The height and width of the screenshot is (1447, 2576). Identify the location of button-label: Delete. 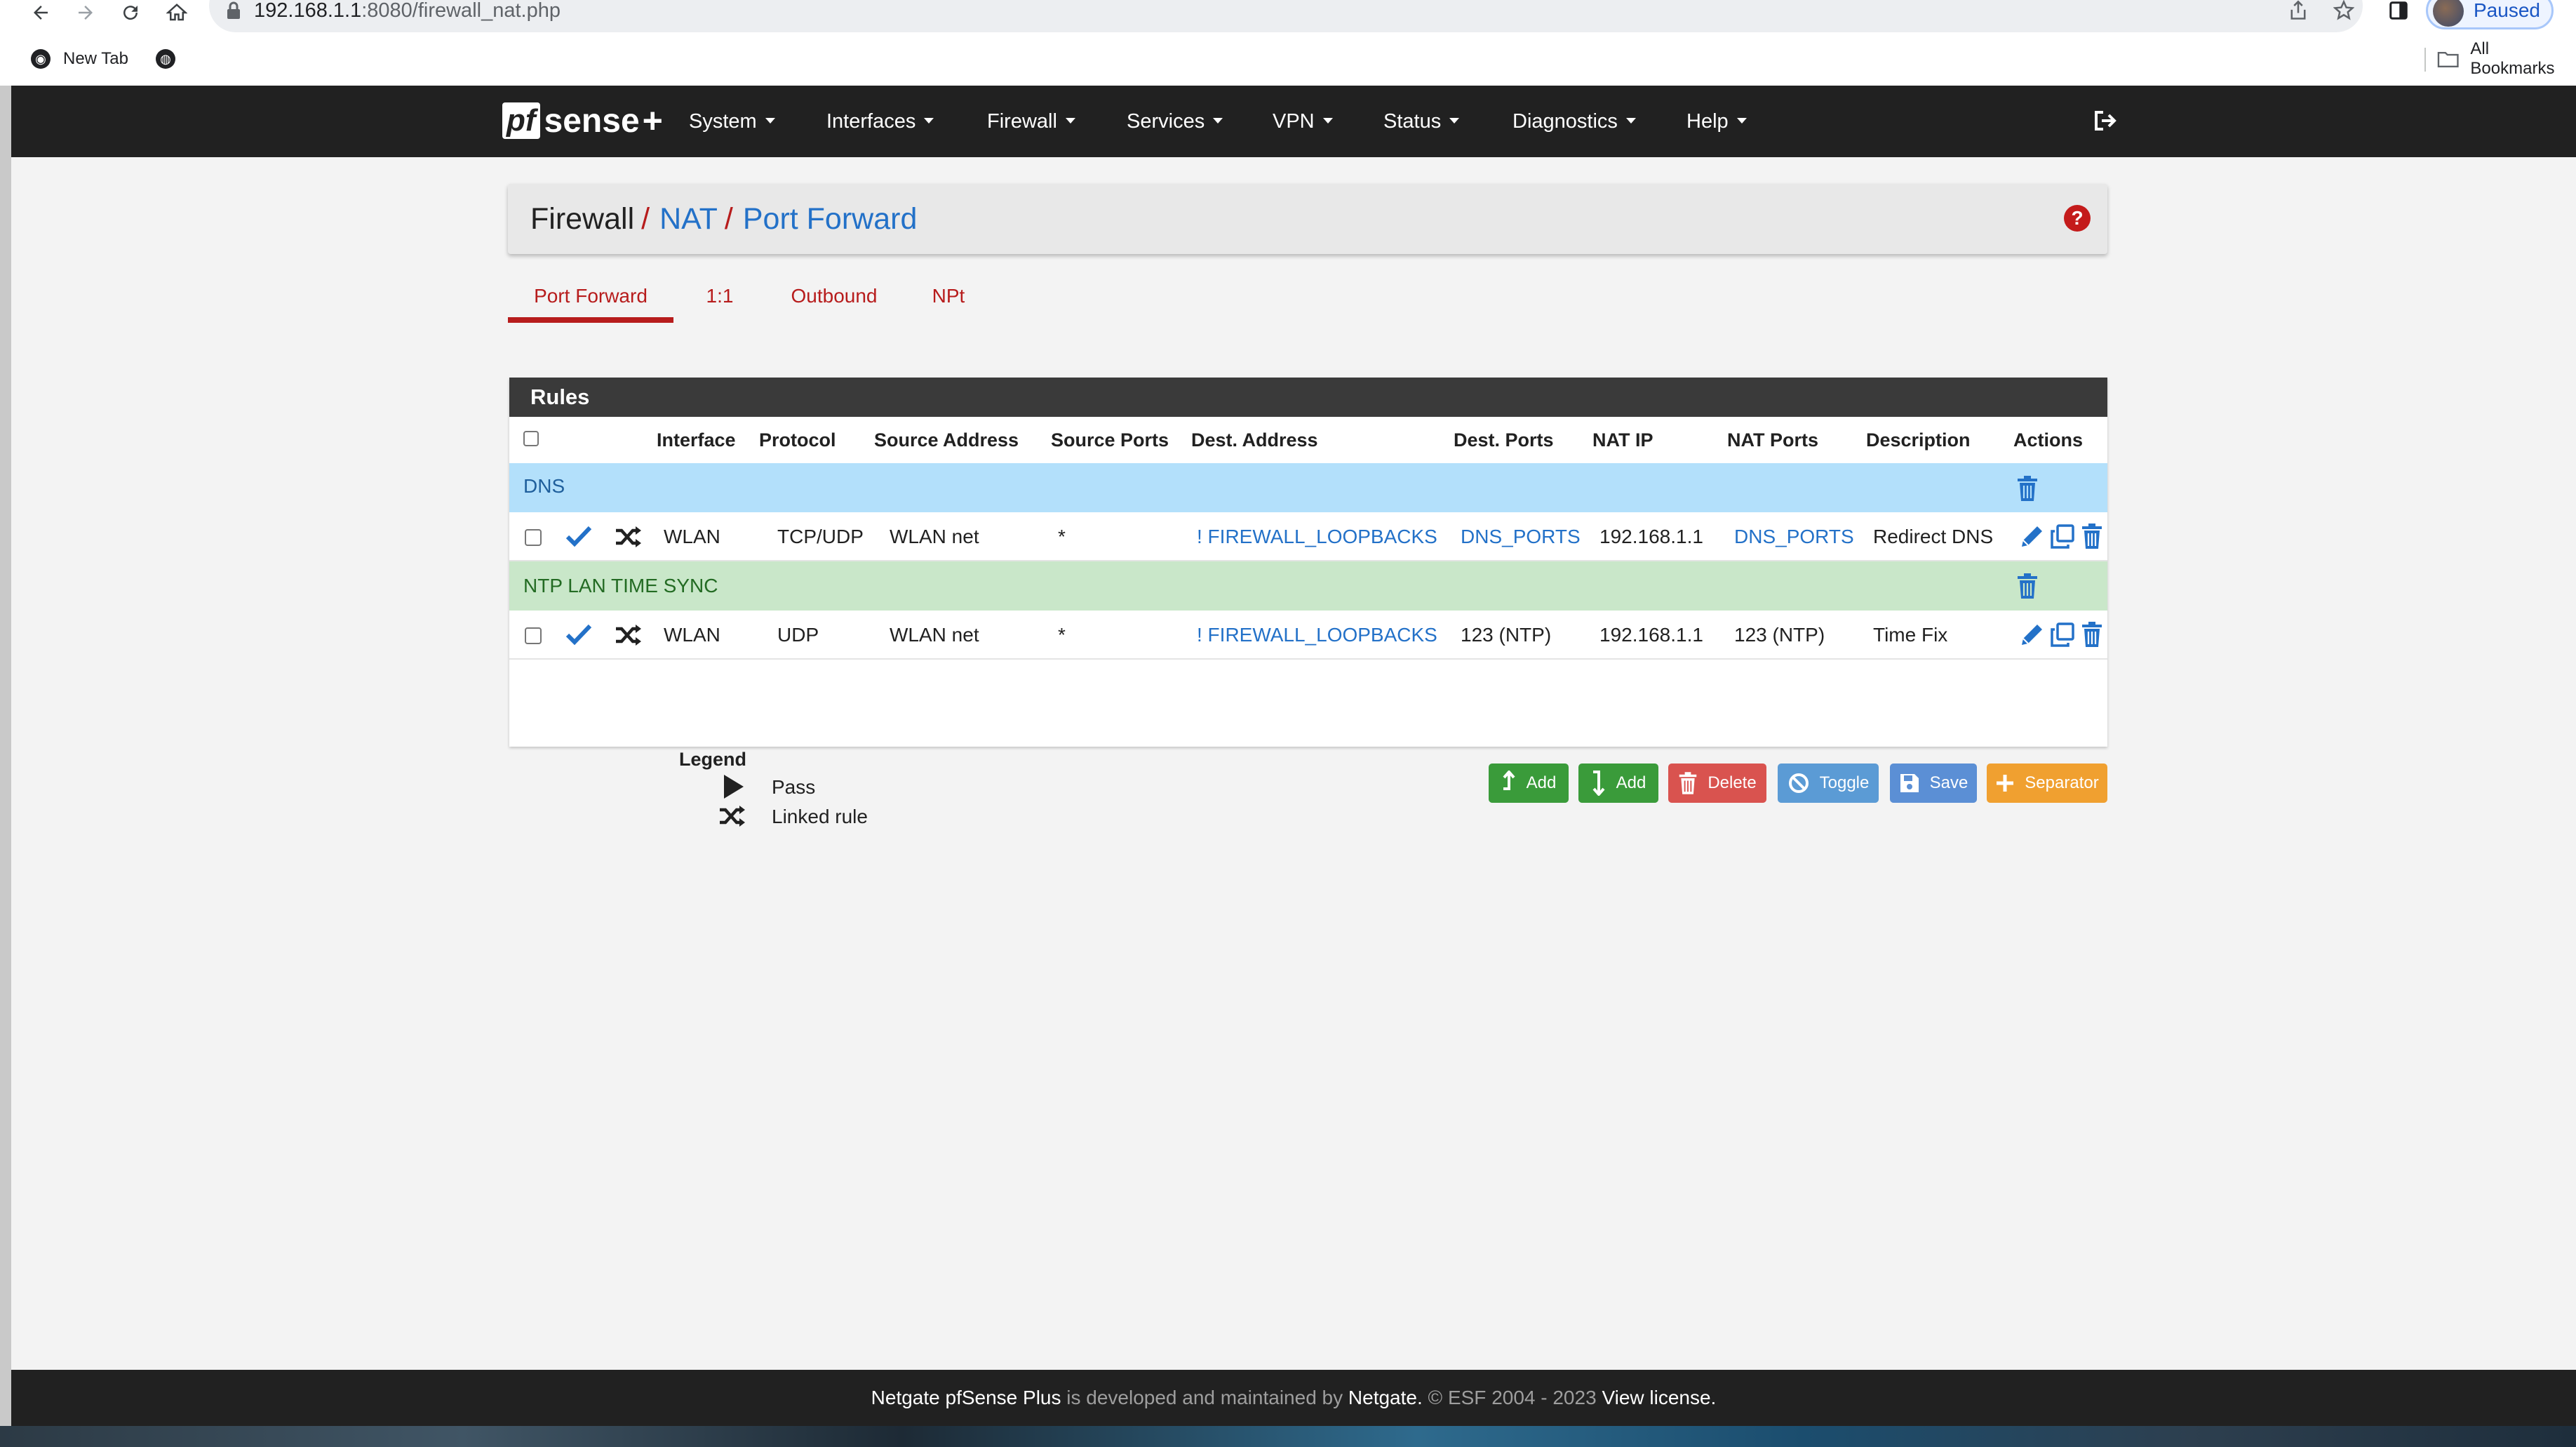
(1732, 783).